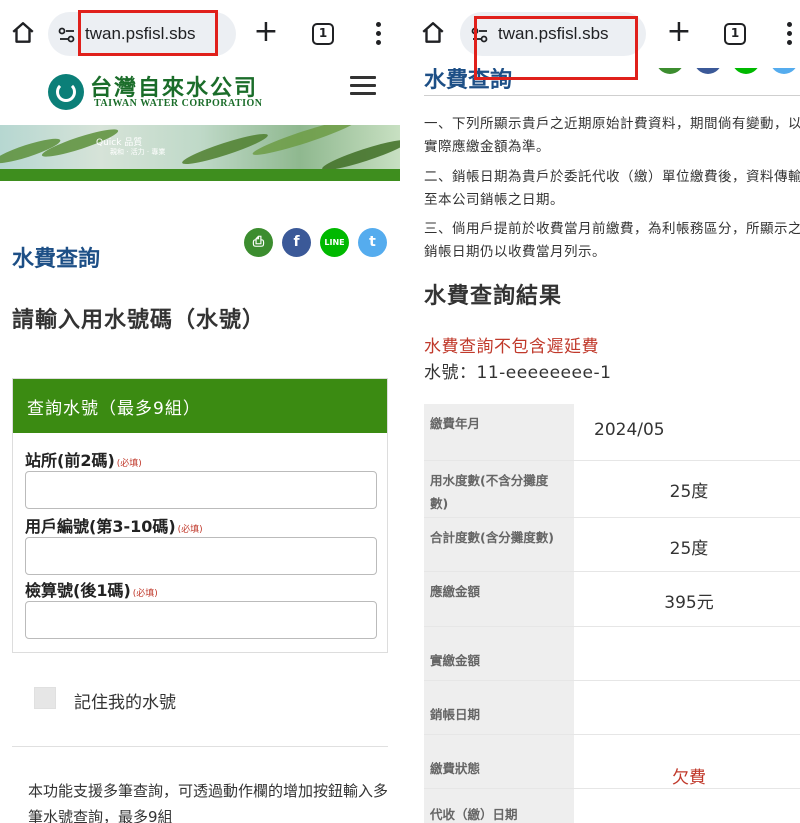 This screenshot has width=800, height=823. I want to click on table-row: 繳費狀態 欠費, so click(612, 761).